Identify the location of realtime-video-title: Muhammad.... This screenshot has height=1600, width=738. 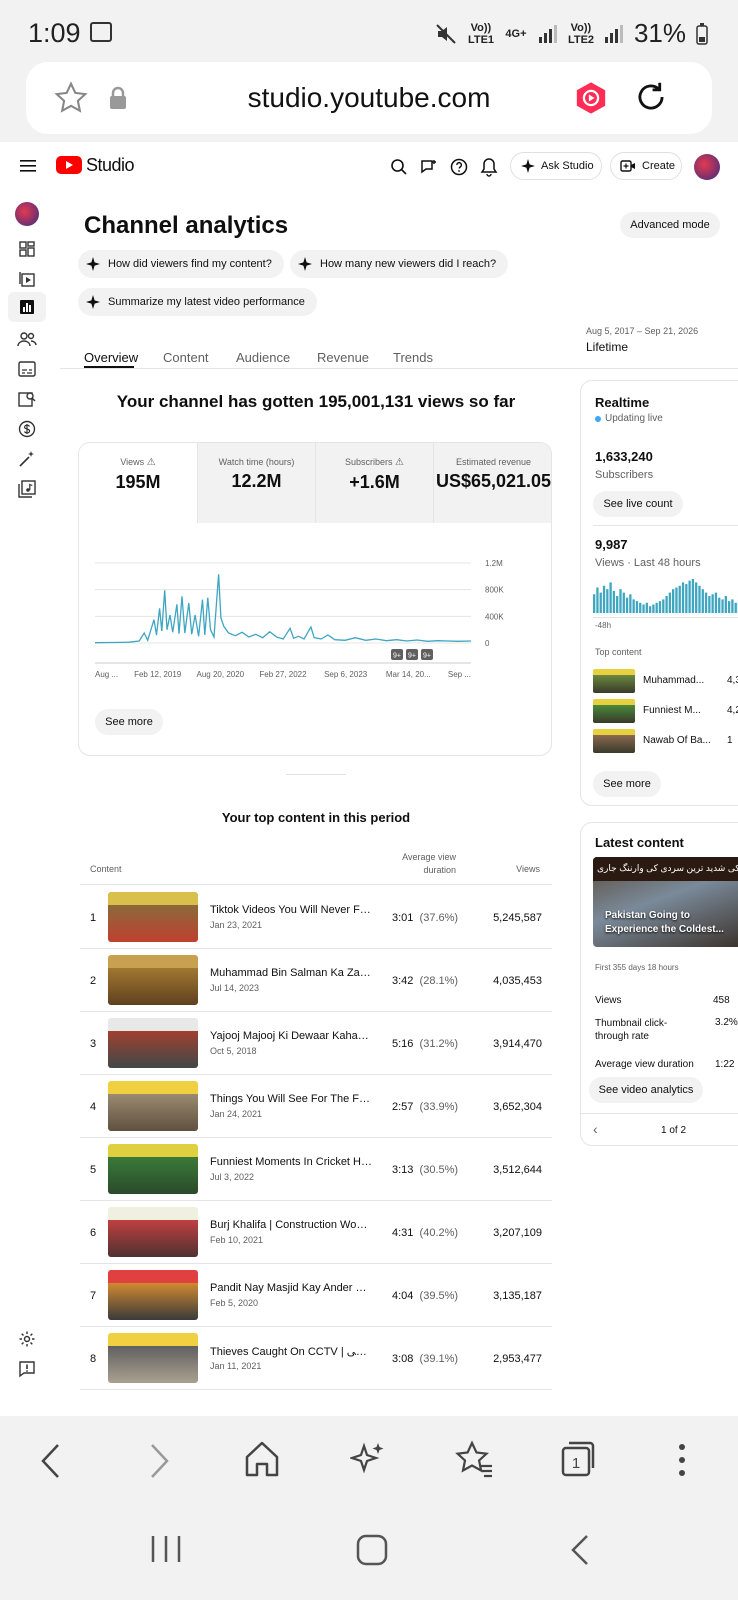
(679, 680).